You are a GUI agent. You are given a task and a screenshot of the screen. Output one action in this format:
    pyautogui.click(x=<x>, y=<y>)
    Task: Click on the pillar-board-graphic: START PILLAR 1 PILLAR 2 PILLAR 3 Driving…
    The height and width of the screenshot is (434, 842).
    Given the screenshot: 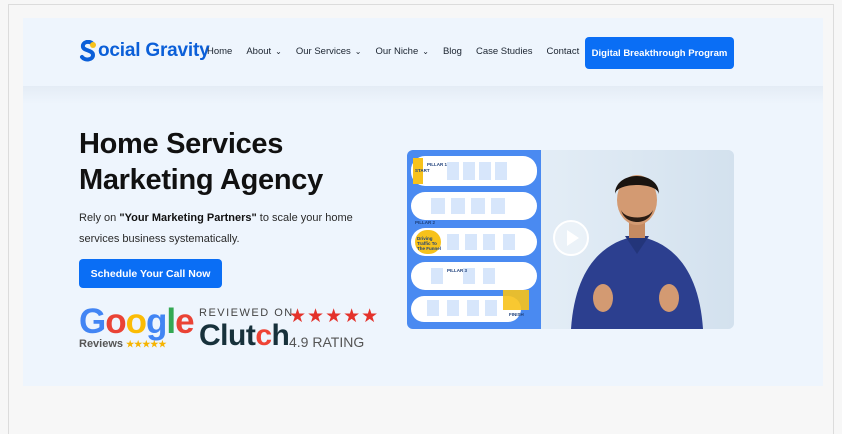 What is the action you would take?
    pyautogui.click(x=474, y=239)
    